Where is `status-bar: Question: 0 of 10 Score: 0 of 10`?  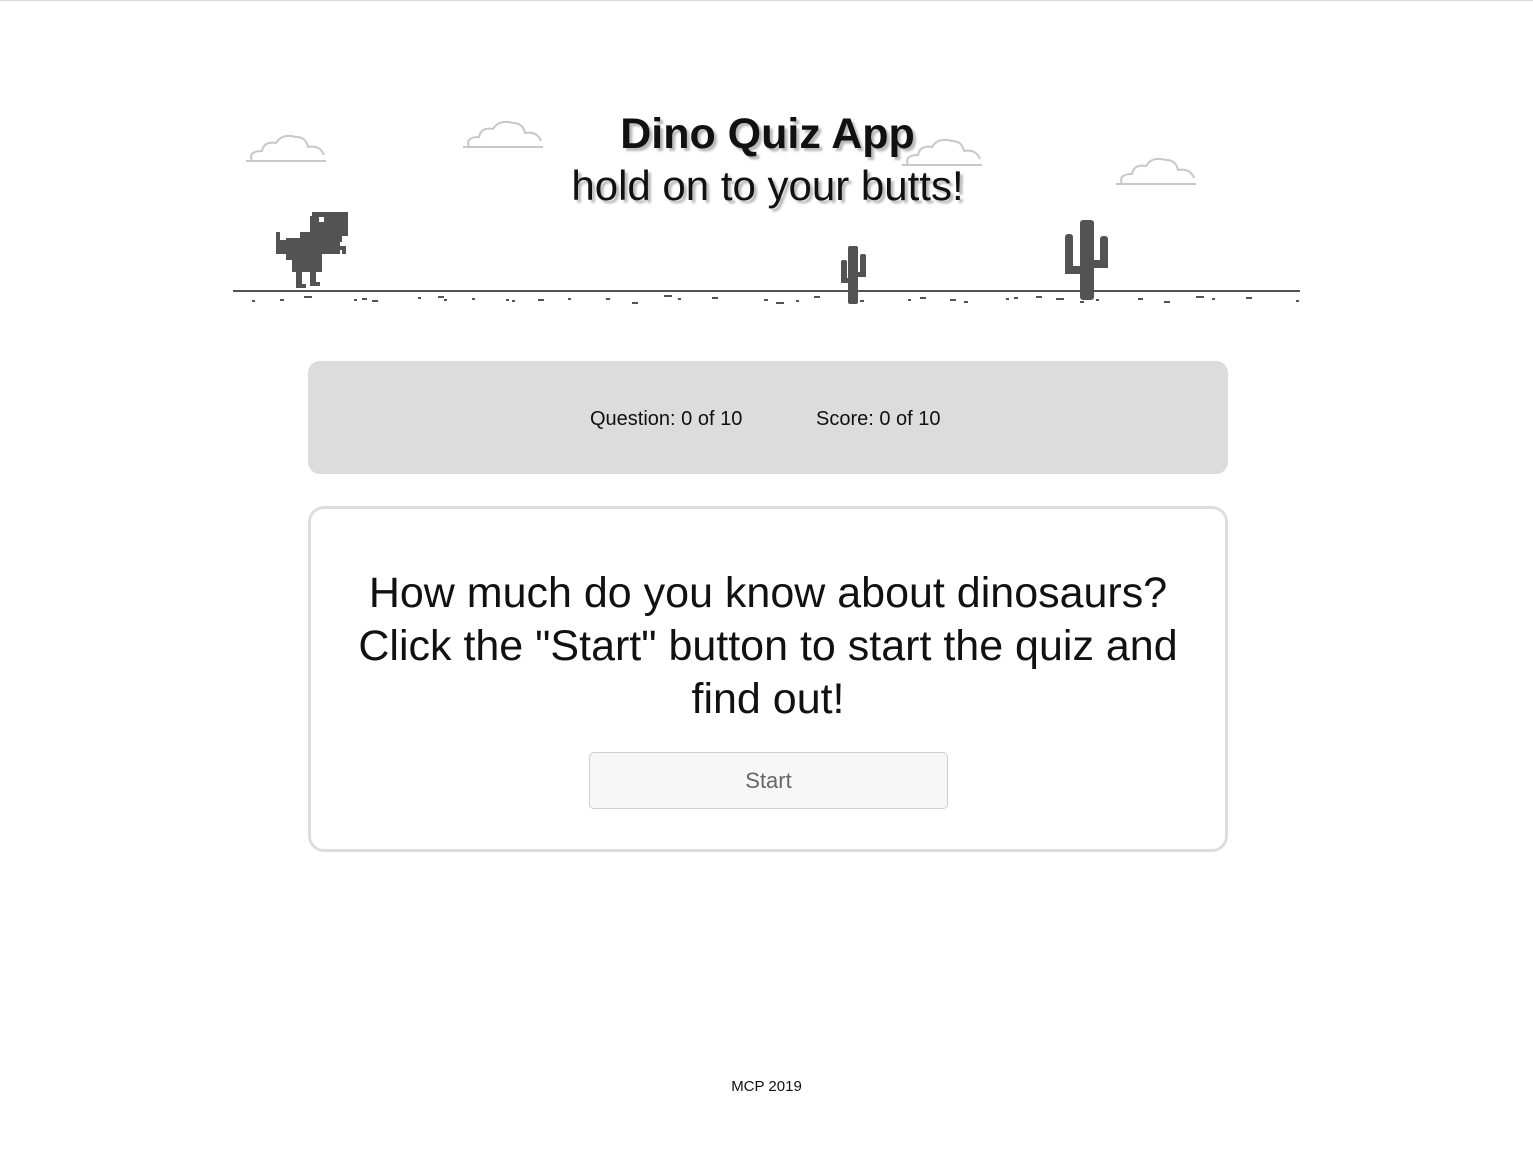
status-bar: Question: 0 of 10 Score: 0 of 10 is located at coordinates (768, 417).